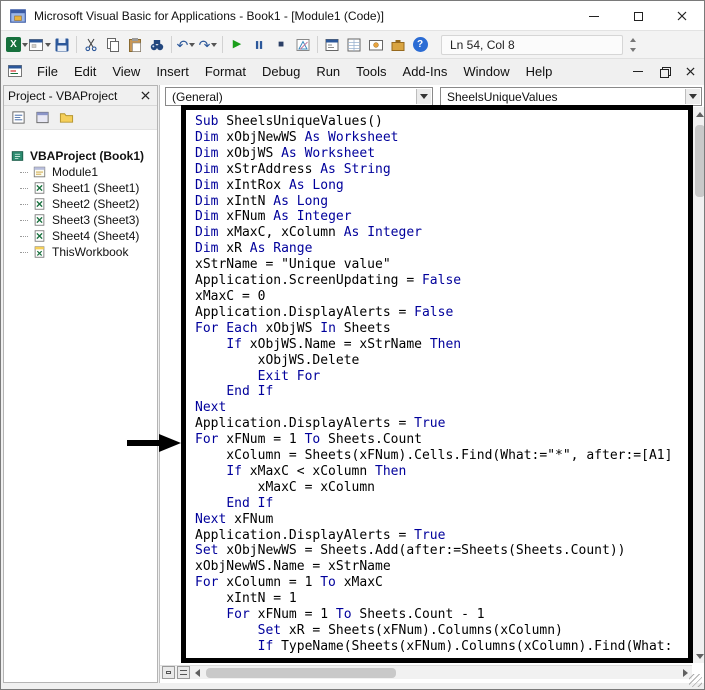 The width and height of the screenshot is (705, 690). What do you see at coordinates (439, 361) in the screenshot?
I see `code-line: xObjWS.Delete` at bounding box center [439, 361].